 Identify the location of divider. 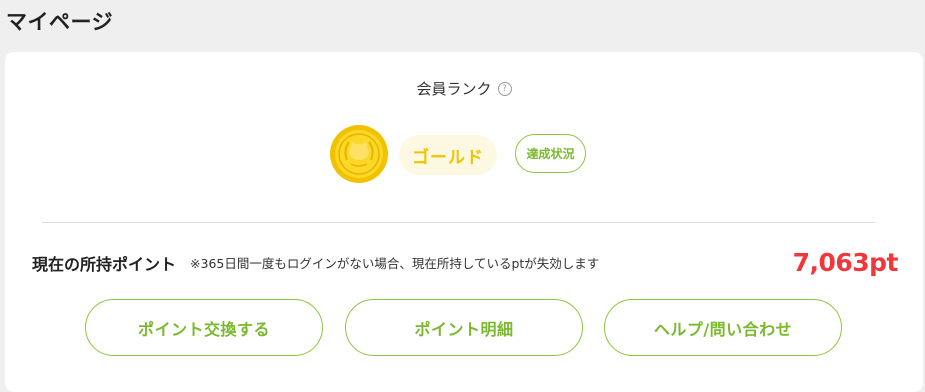
(458, 222).